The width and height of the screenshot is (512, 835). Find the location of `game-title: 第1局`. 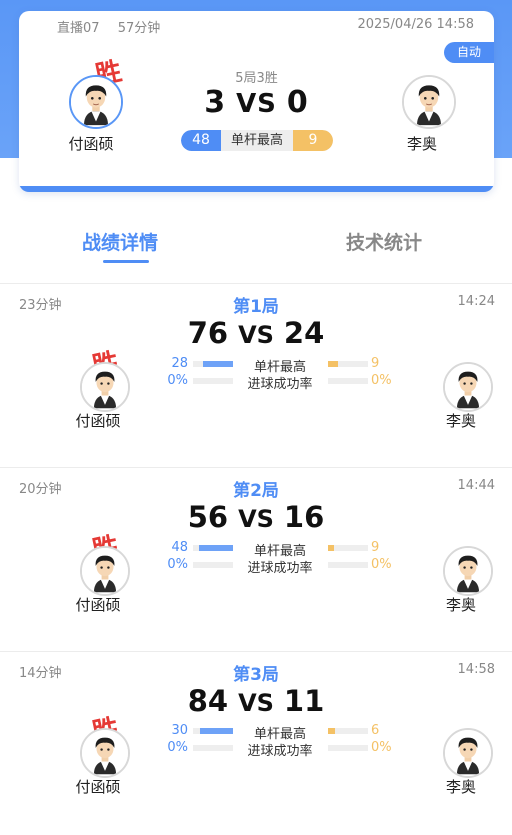

game-title: 第1局 is located at coordinates (256, 307).